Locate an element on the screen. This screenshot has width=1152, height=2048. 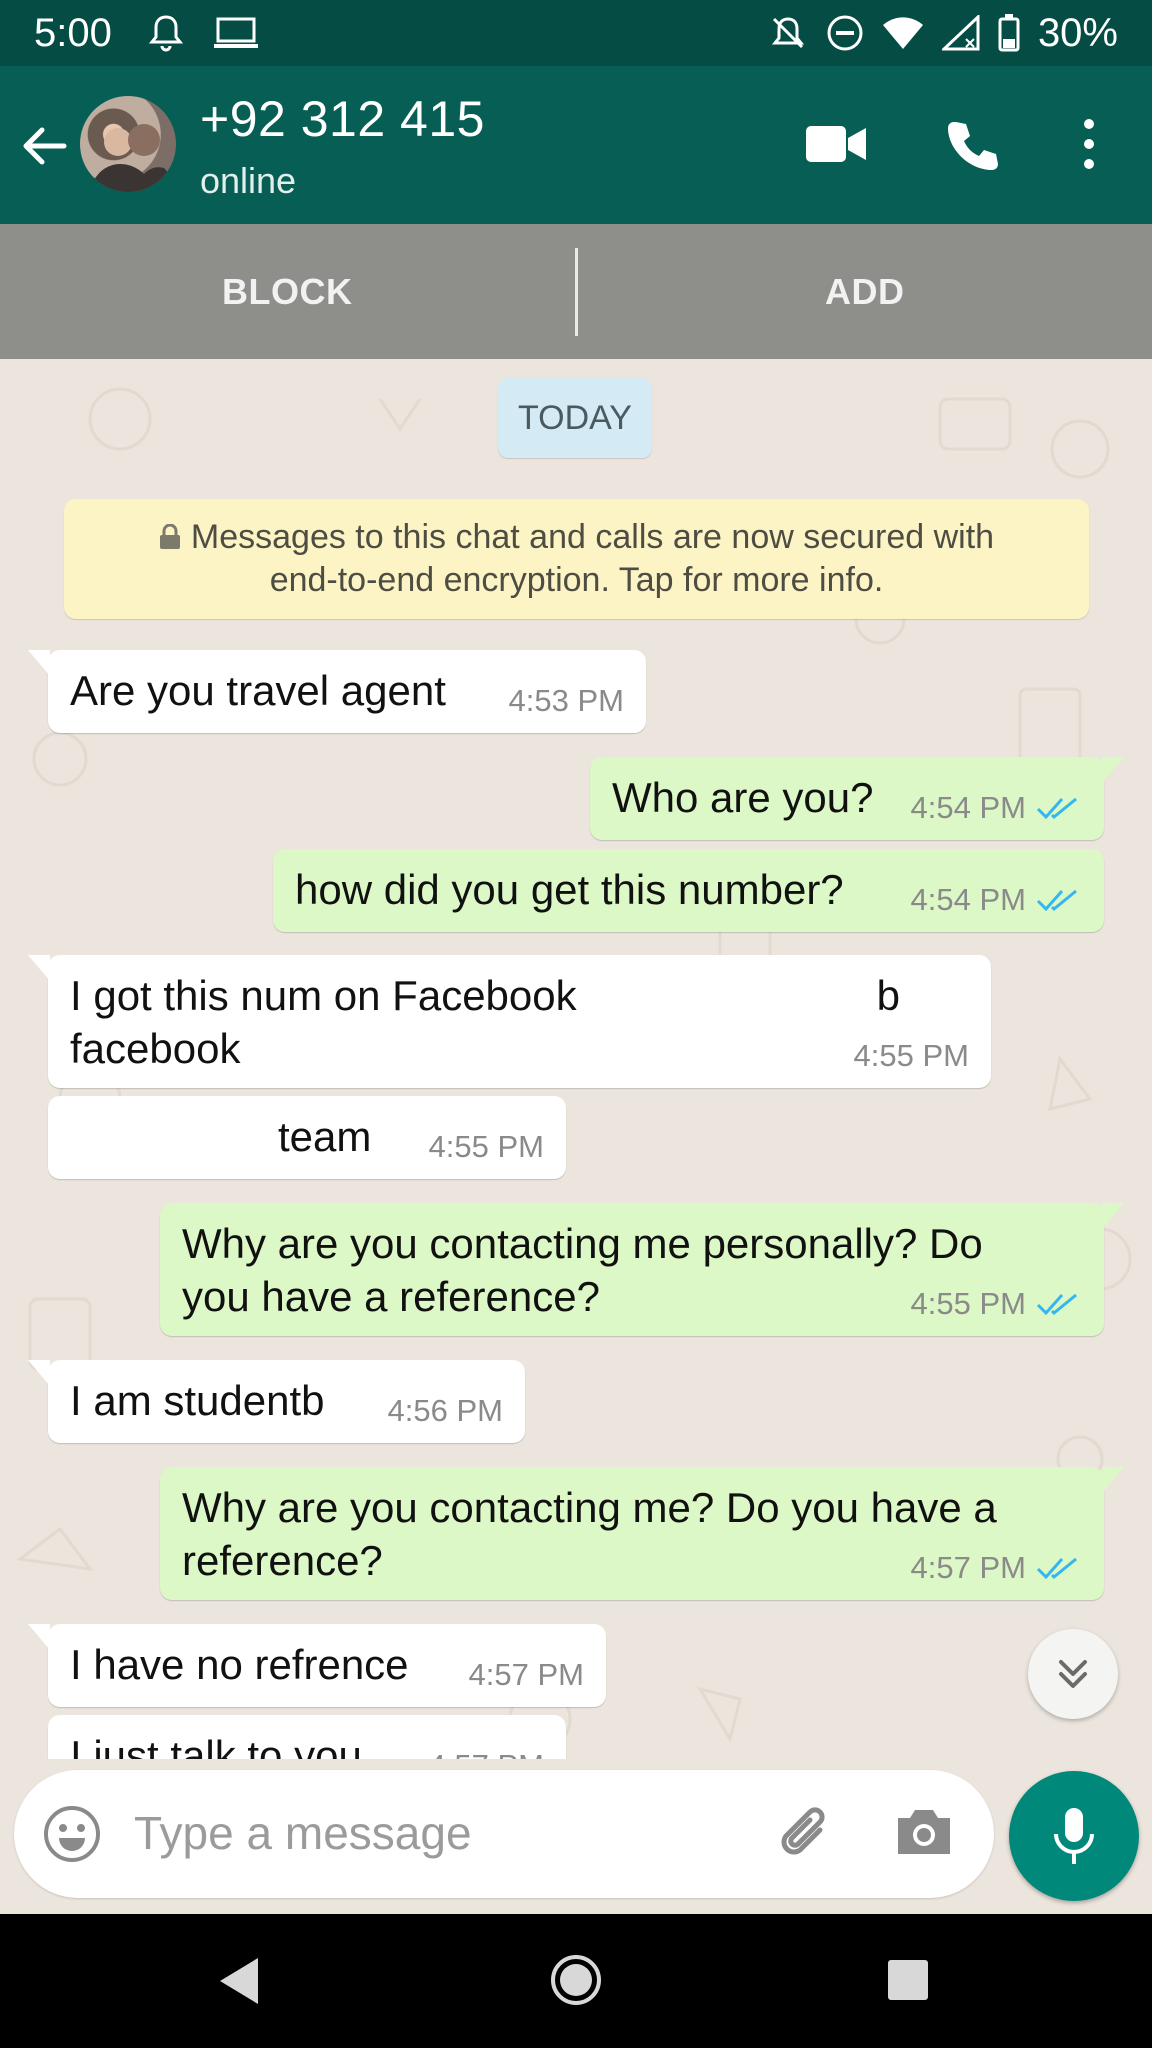
message-text-line1: I got this num on Facebook is located at coordinates (323, 995).